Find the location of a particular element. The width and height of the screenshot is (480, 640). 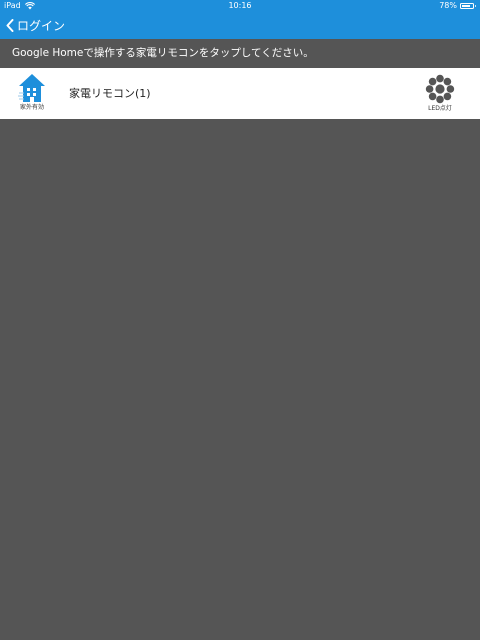

back-label: ログイン is located at coordinates (41, 26).